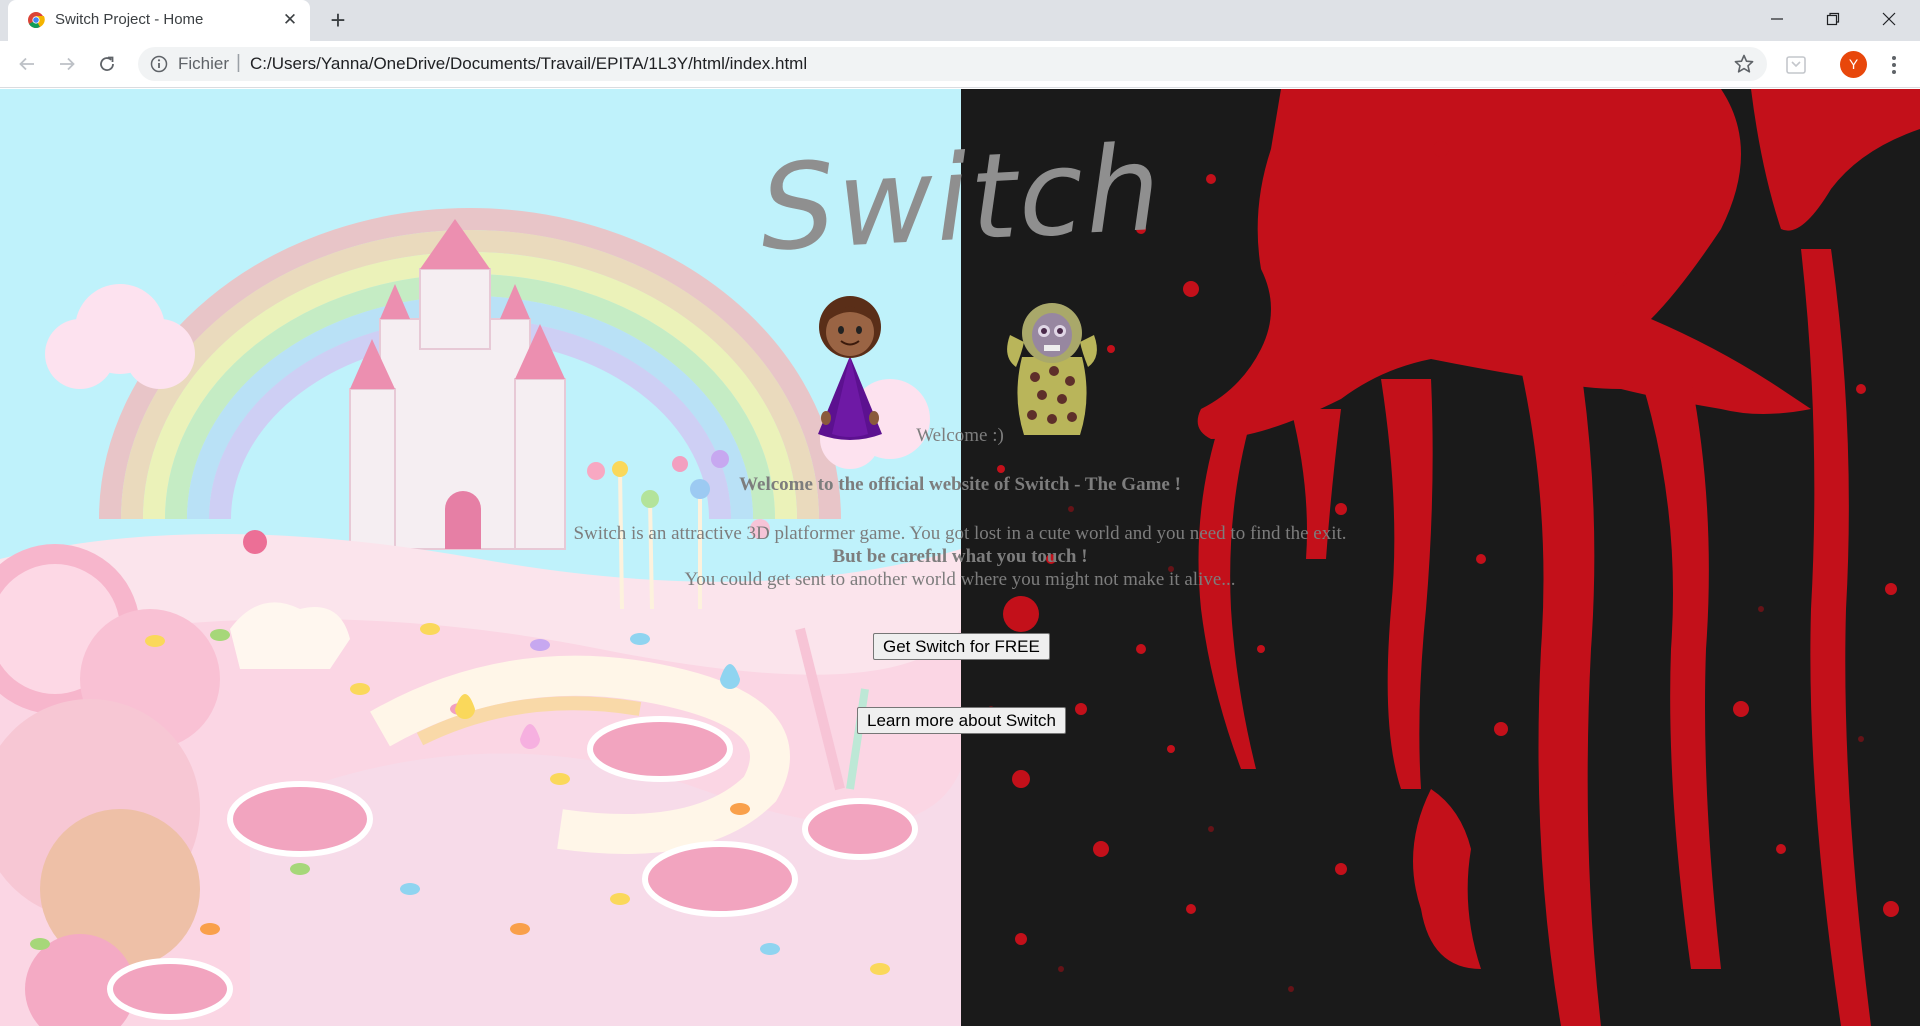  I want to click on close-icon, so click(1889, 19).